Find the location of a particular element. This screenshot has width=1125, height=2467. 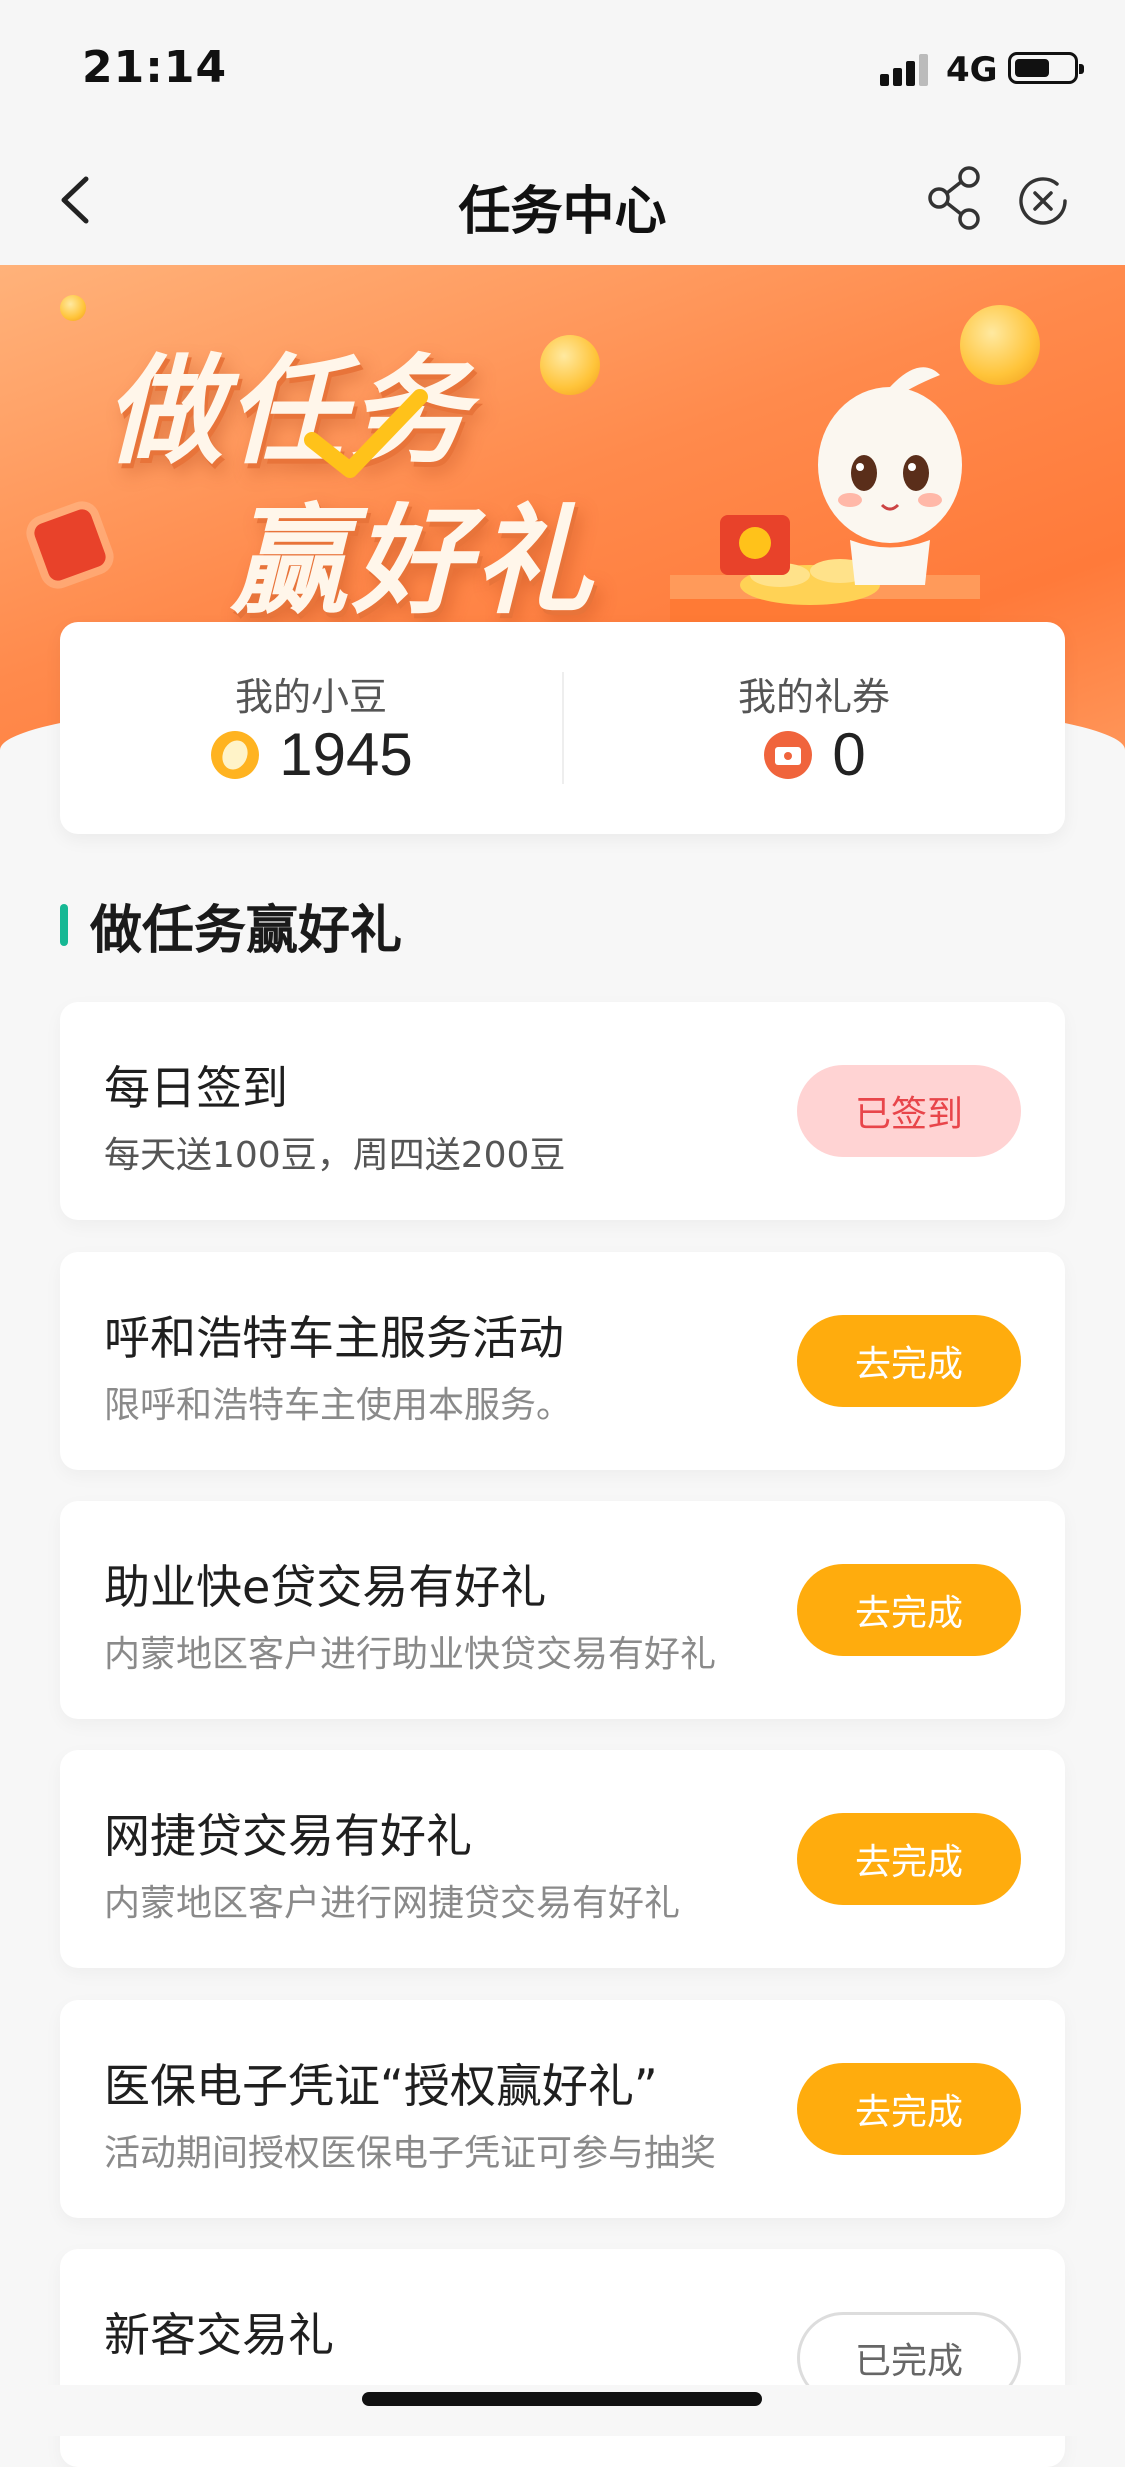

task-desc: 内蒙地区客户进行网捷贷交易有好礼 is located at coordinates (392, 1903).